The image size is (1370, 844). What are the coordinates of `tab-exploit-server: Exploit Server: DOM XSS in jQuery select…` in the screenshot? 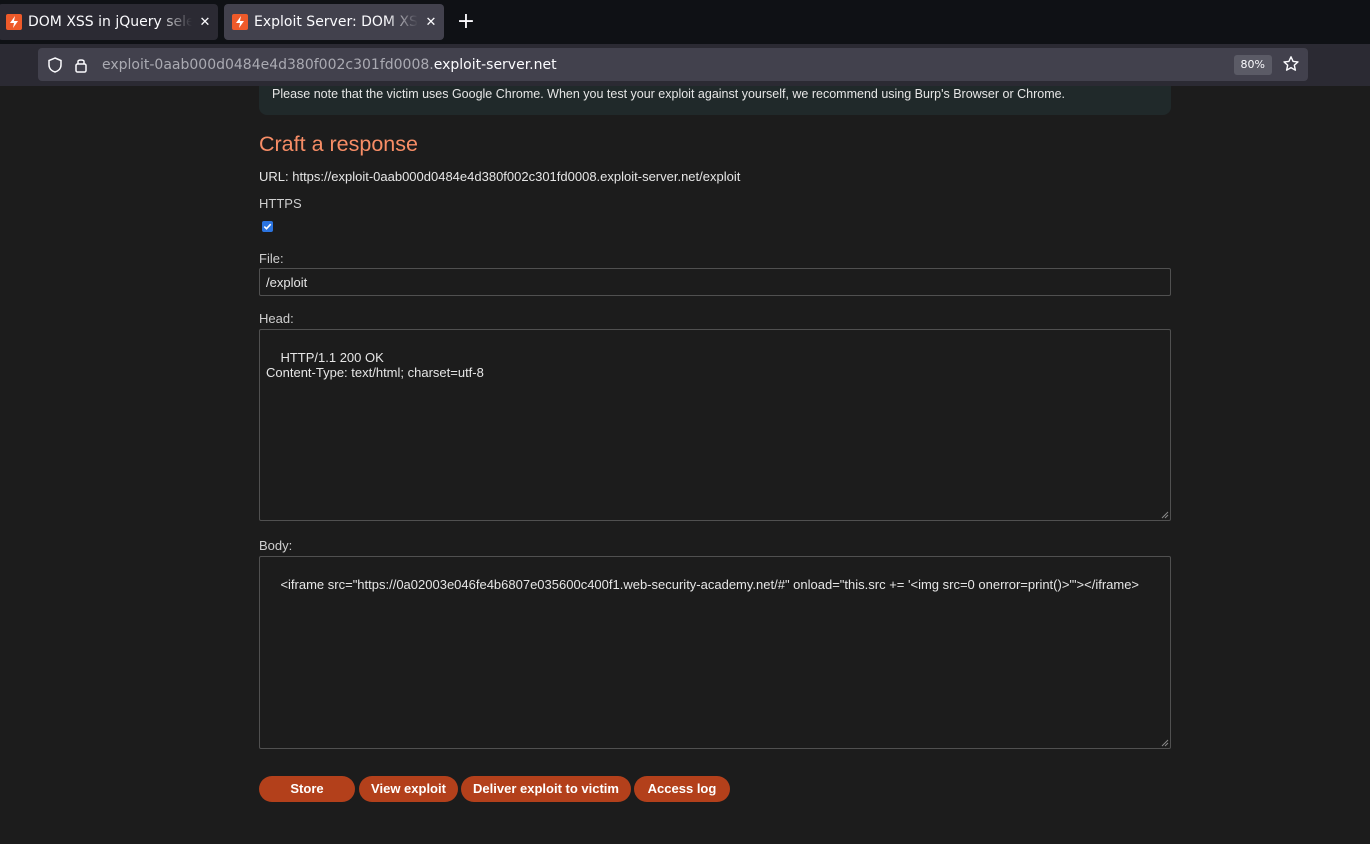 It's located at (334, 22).